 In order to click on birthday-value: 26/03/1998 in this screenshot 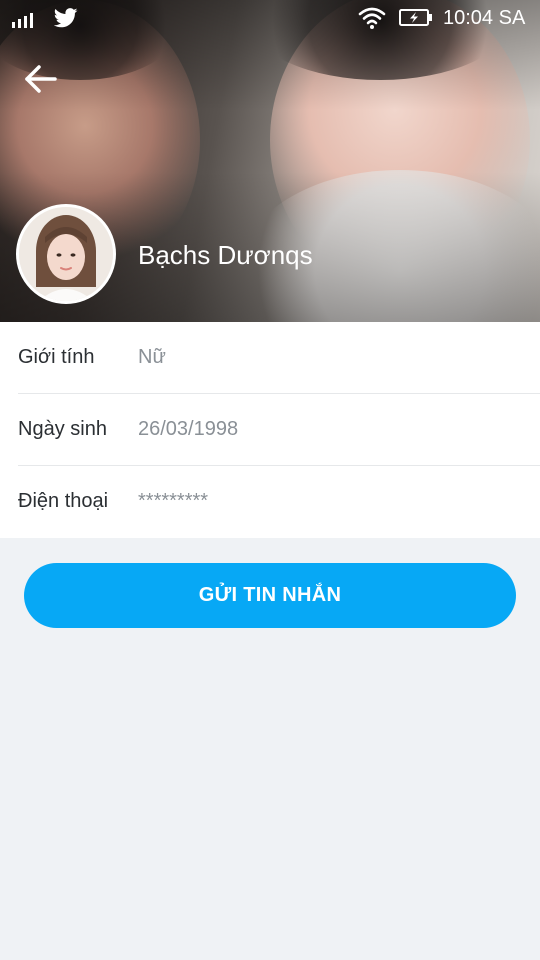, I will do `click(188, 429)`.